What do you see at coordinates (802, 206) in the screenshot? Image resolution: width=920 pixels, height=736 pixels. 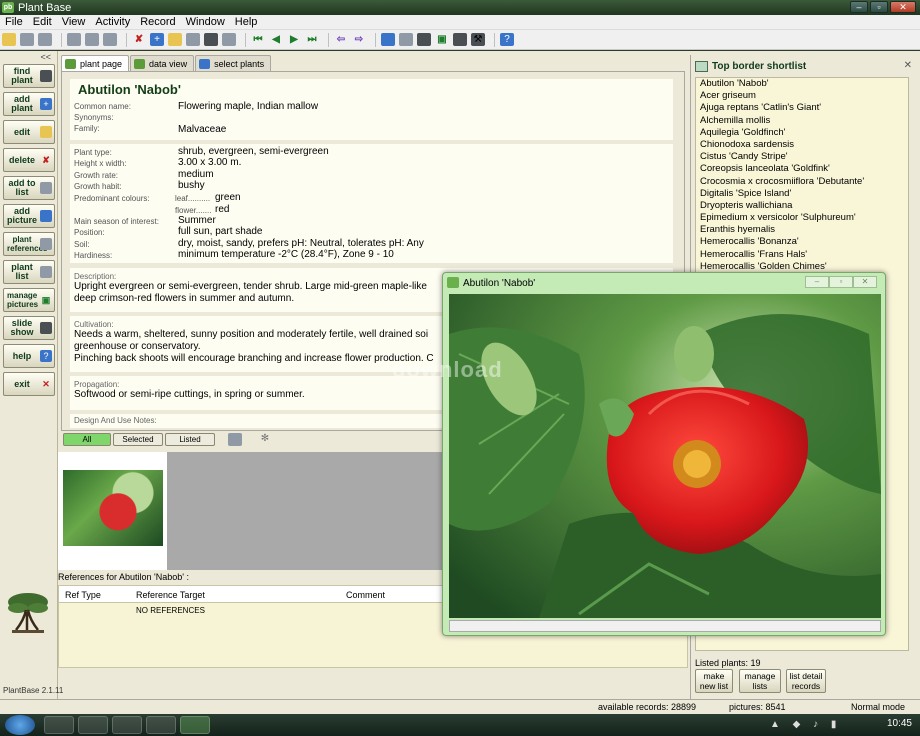 I see `list-item: Dryopteris wallichiana` at bounding box center [802, 206].